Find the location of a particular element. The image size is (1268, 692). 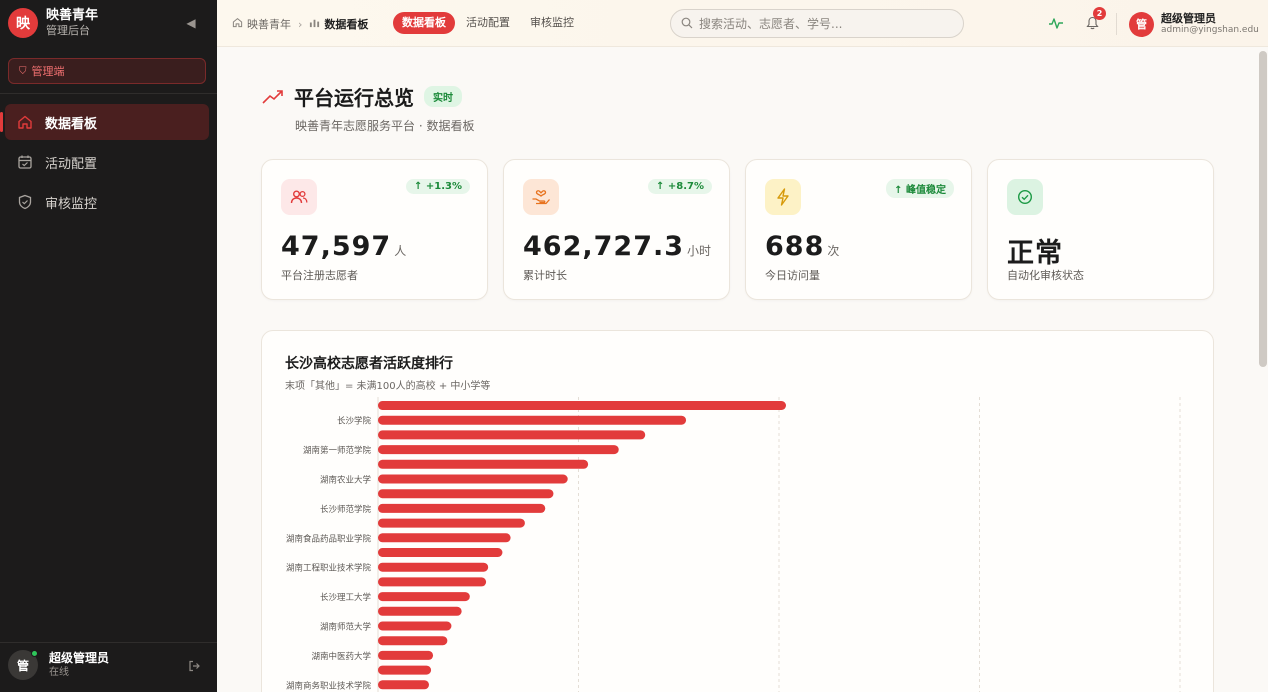

category-label: 湖南中医药大学 is located at coordinates (341, 656).